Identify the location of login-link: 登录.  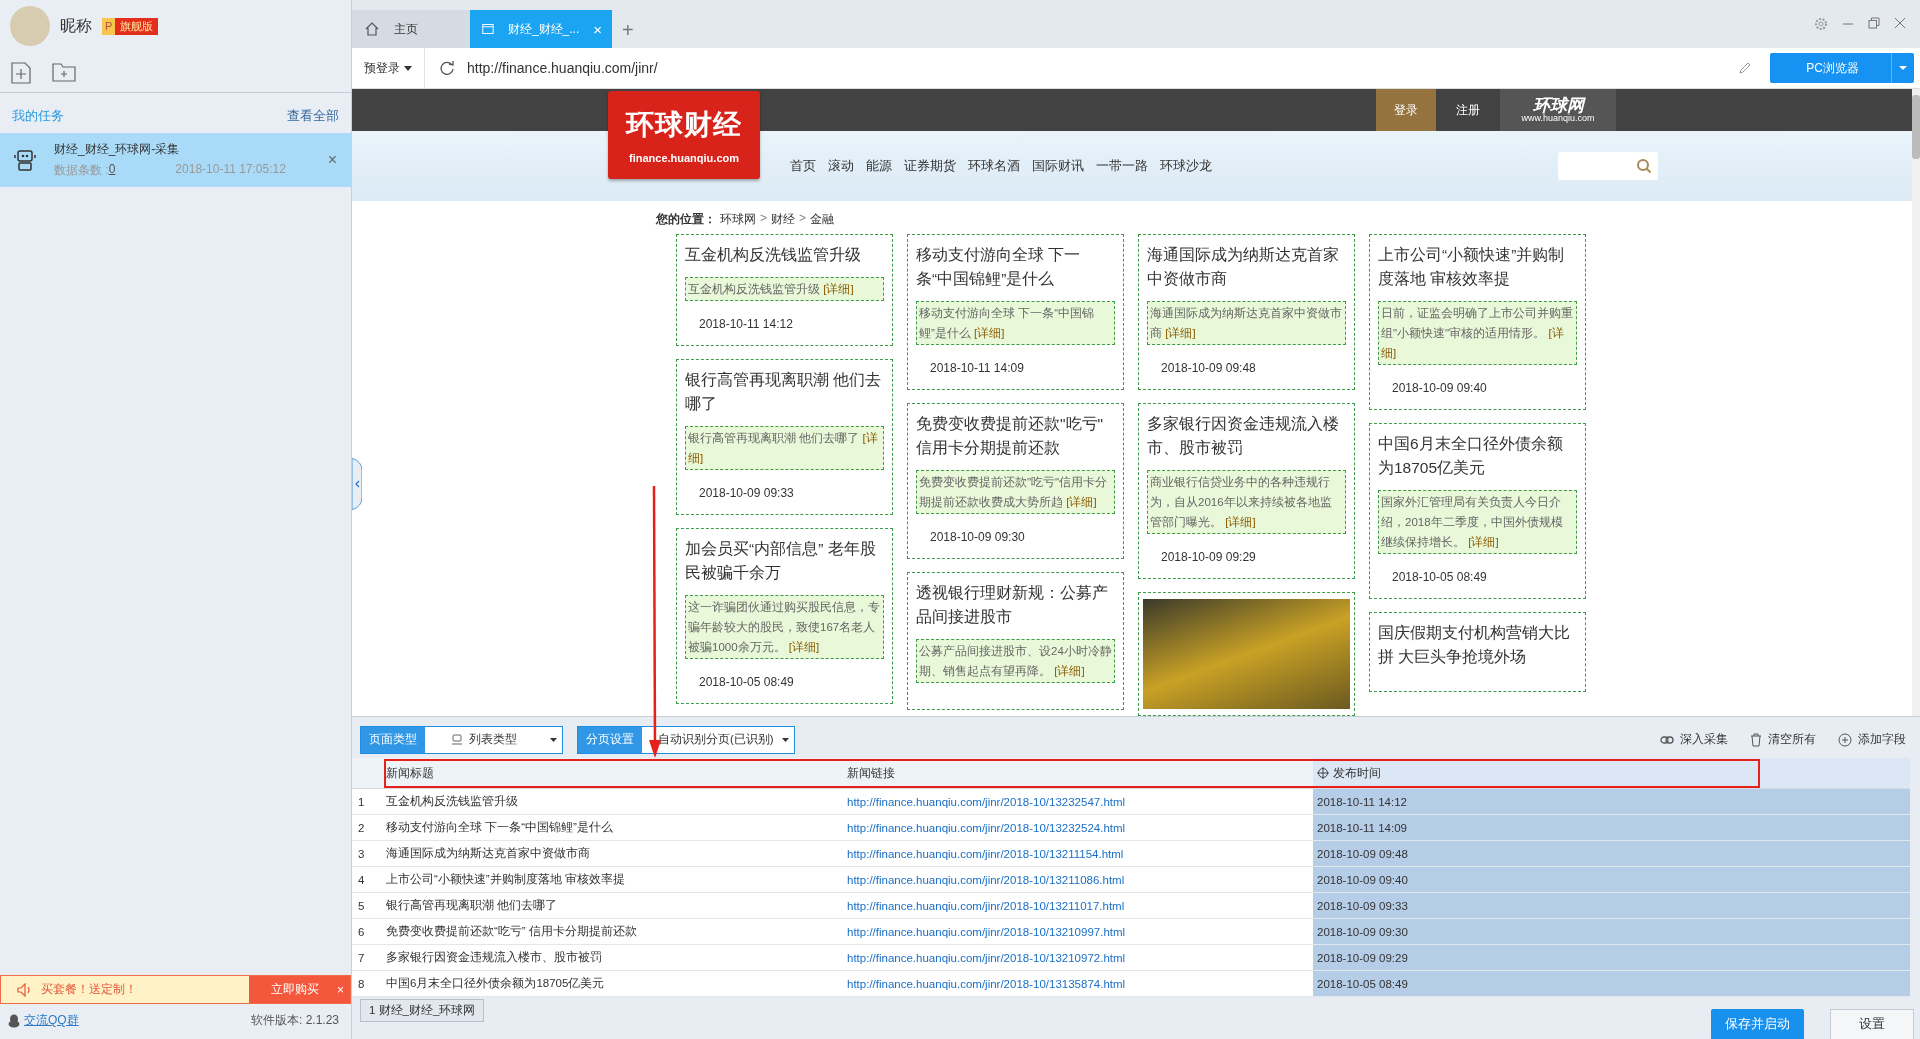
(1406, 110).